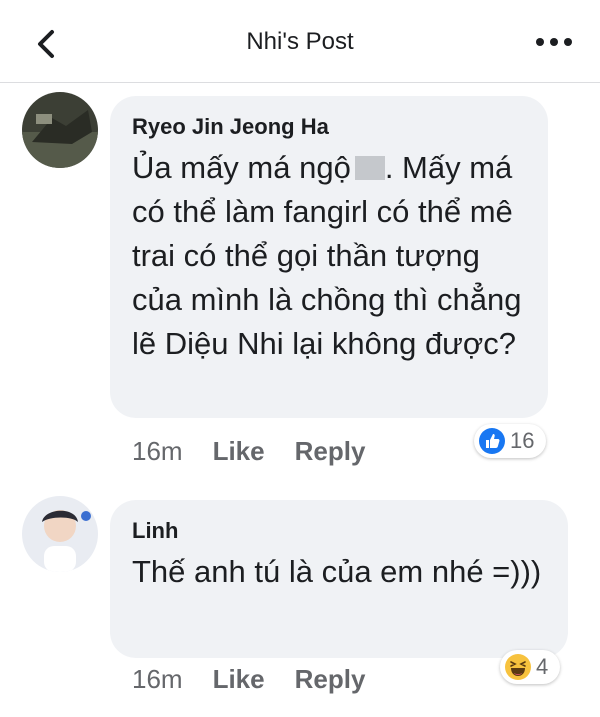 Image resolution: width=600 pixels, height=717 pixels. Describe the element at coordinates (339, 531) in the screenshot. I see `comment-author: Linh` at that location.